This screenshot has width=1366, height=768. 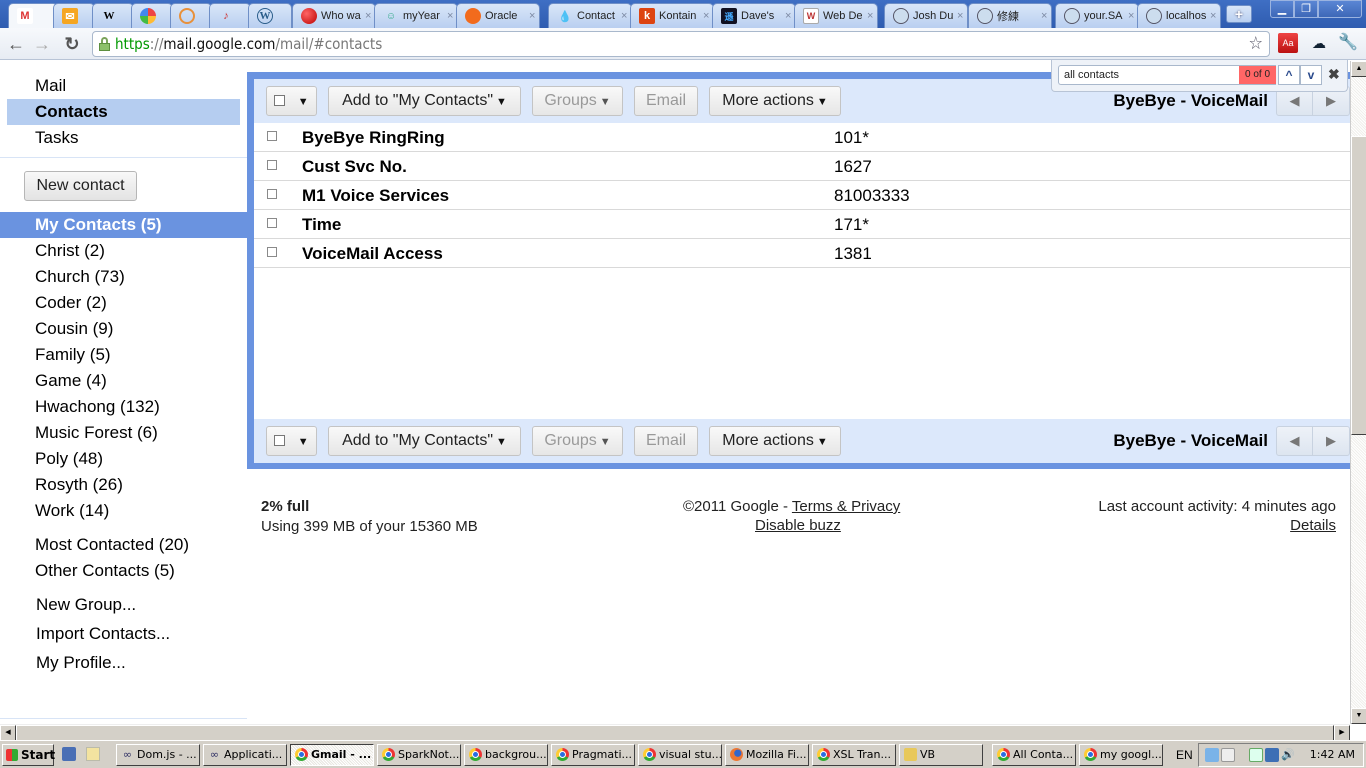 I want to click on tab-pinned-6: ♪, so click(x=230, y=15).